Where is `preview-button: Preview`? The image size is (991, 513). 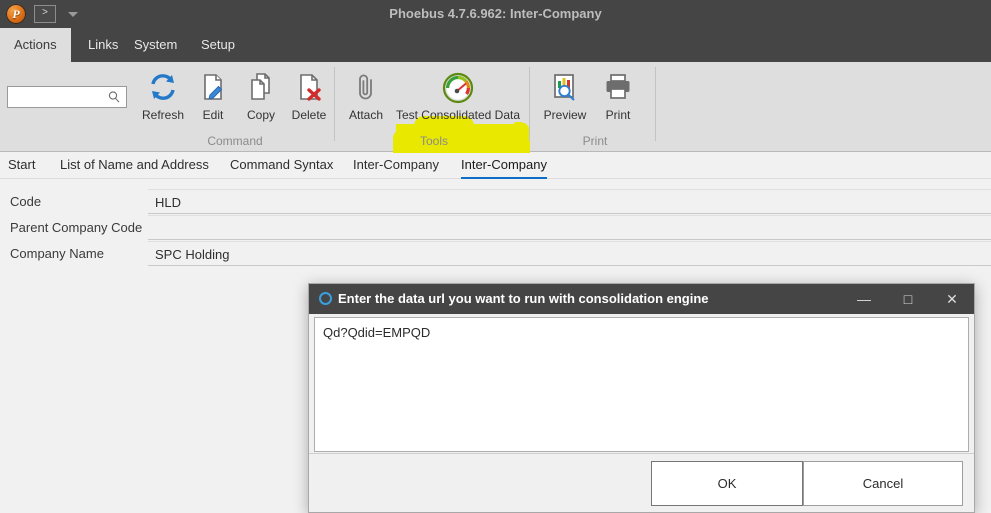
preview-button: Preview is located at coordinates (565, 100).